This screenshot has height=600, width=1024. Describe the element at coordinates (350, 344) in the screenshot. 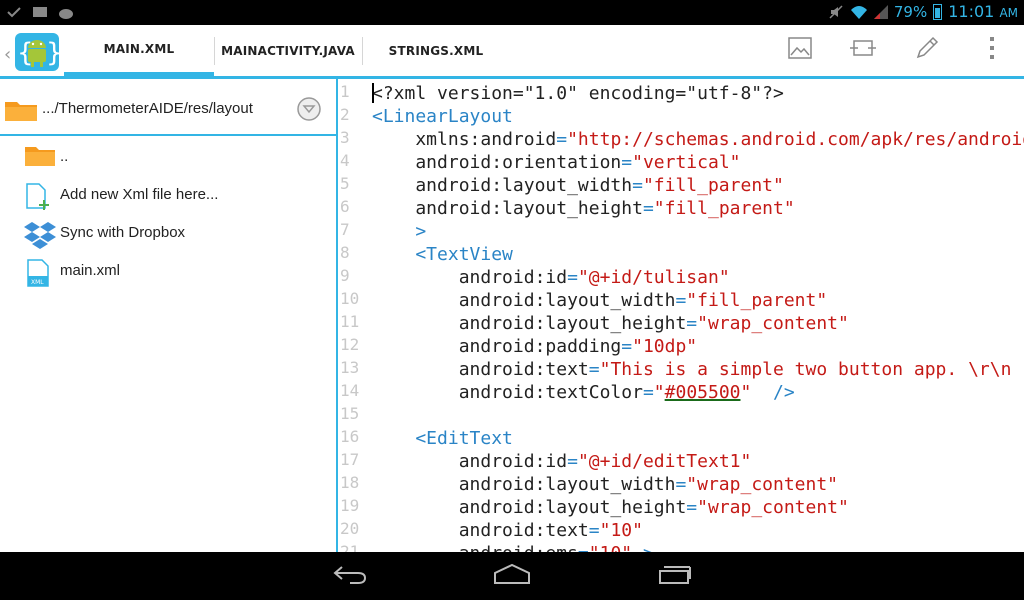

I see `line-number: 12` at that location.